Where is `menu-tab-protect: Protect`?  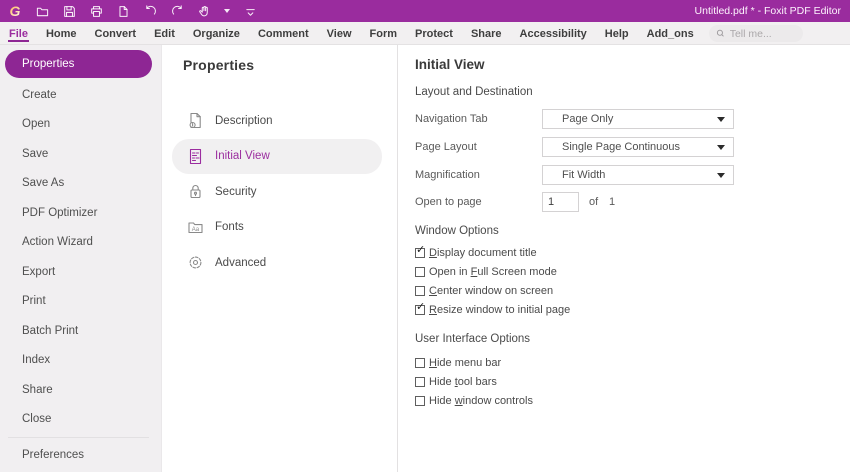
menu-tab-protect: Protect is located at coordinates (434, 33).